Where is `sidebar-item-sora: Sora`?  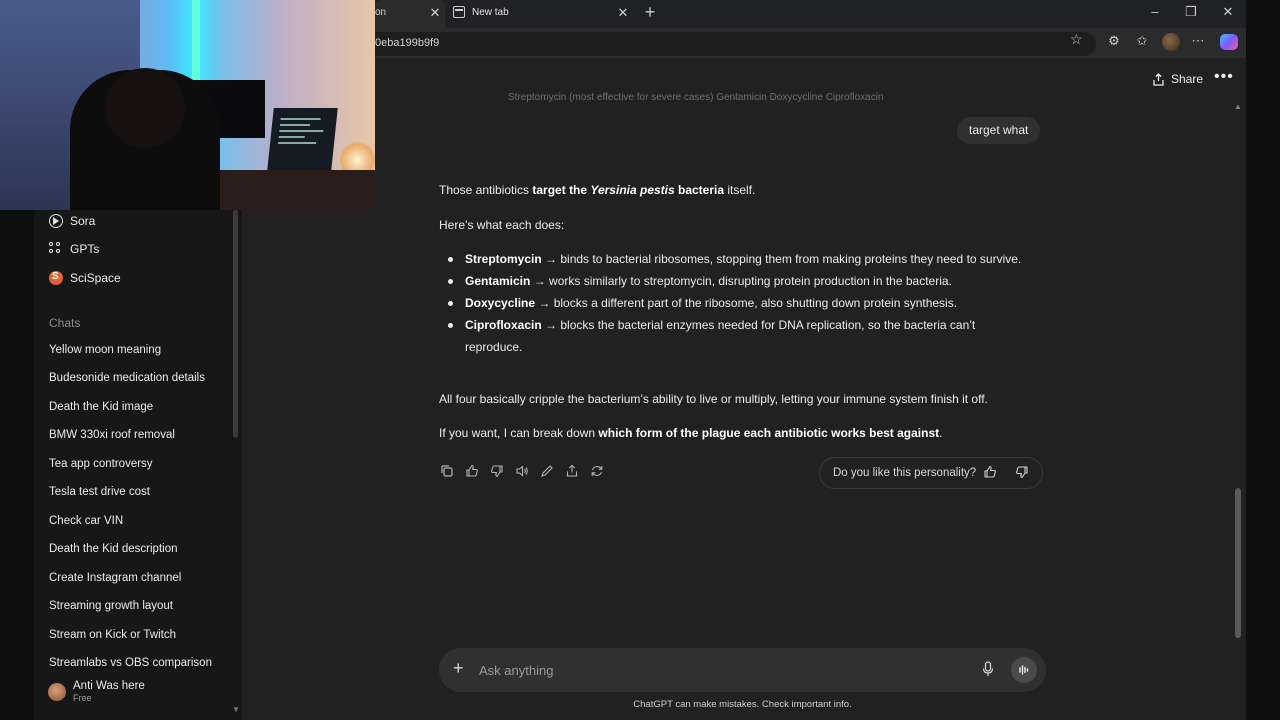
sidebar-item-sora: Sora is located at coordinates (72, 221).